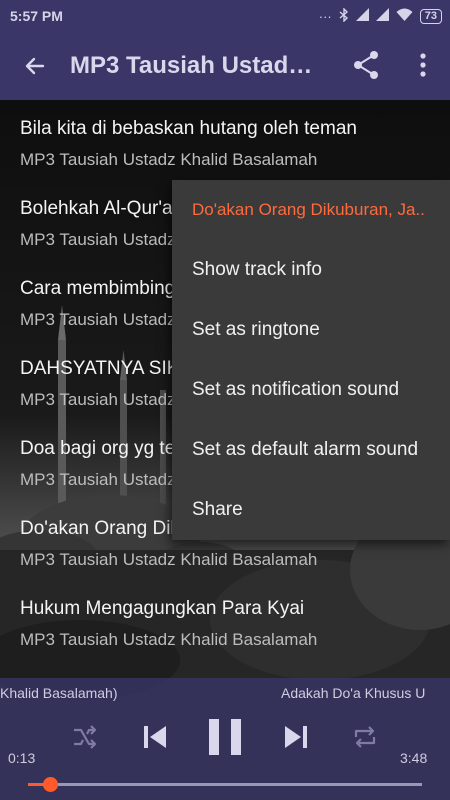 The width and height of the screenshot is (450, 800). Describe the element at coordinates (423, 65) in the screenshot. I see `more-vert-icon` at that location.